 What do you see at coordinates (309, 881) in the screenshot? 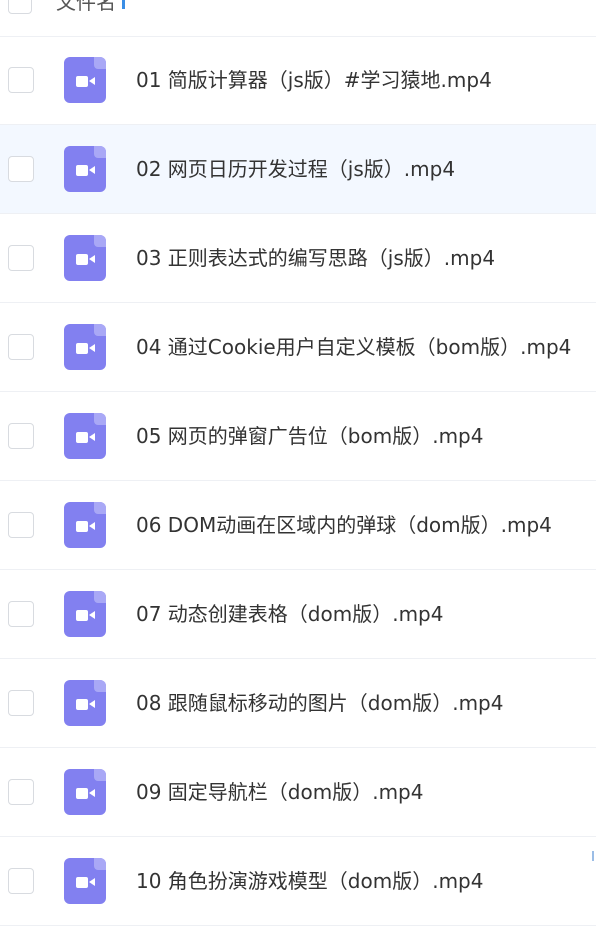
I see `file-name: 10 角色扮演游戏模型（dom版）.mp4` at bounding box center [309, 881].